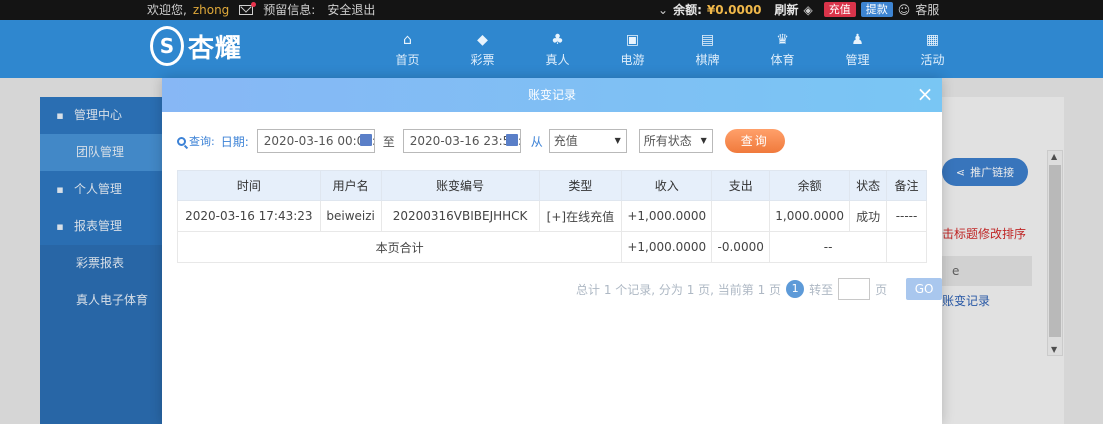 The height and width of the screenshot is (424, 1103). I want to click on nav-item-label: 首页, so click(407, 59).